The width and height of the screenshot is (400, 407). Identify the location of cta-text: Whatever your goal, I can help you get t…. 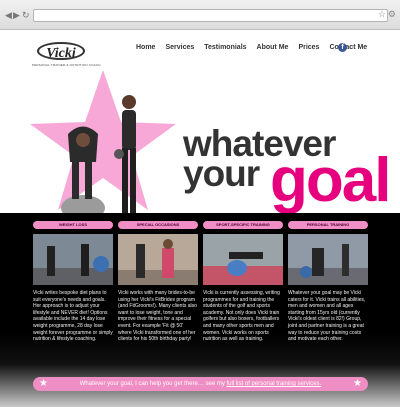
(153, 384).